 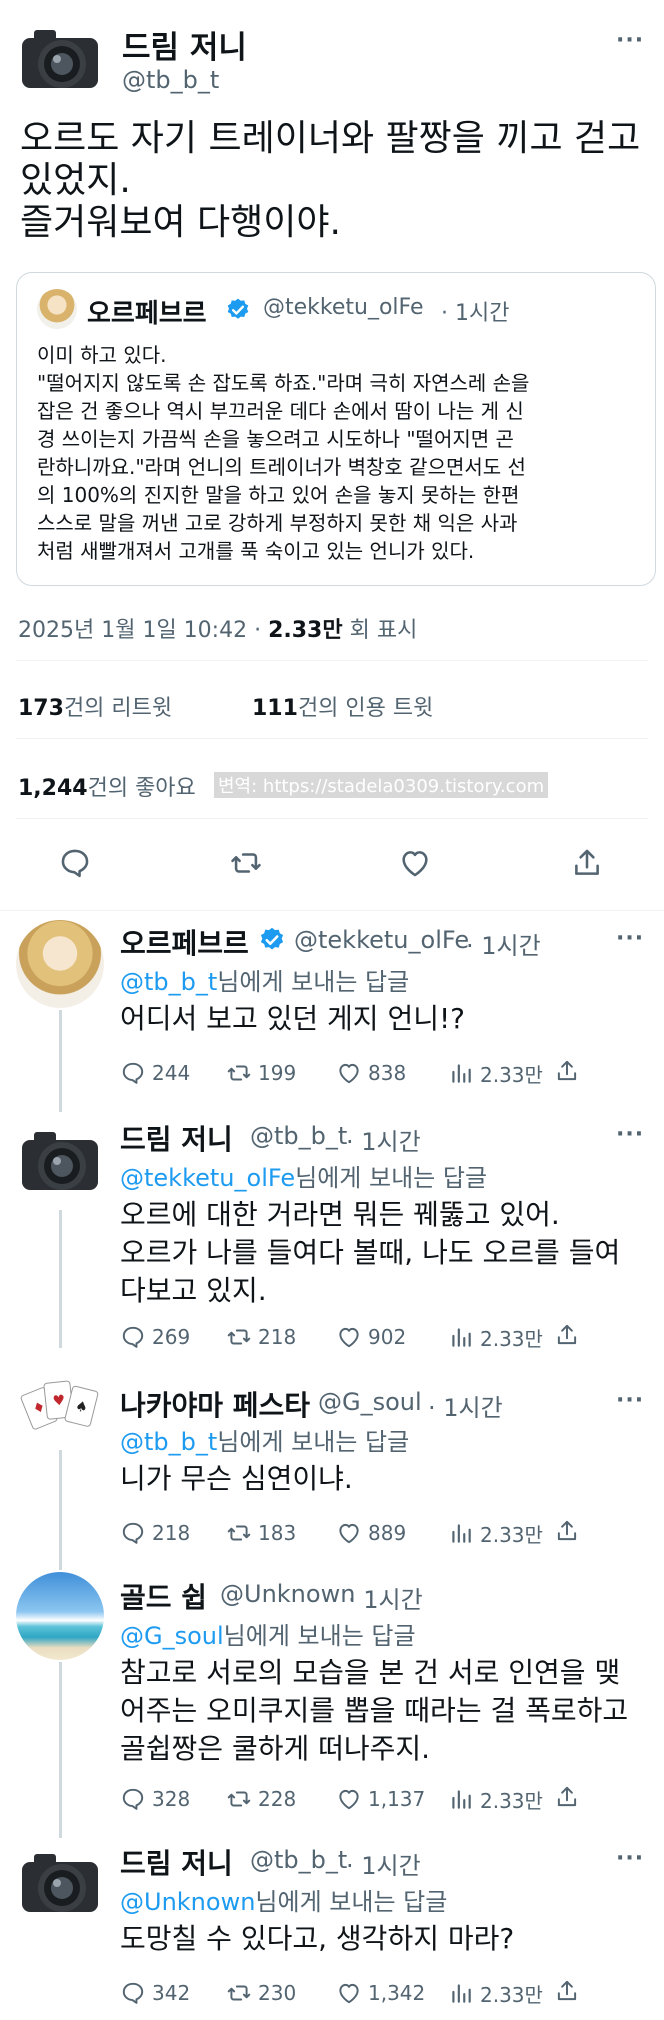 I want to click on quote-line: 처럼 새빨개져서 고개를 푹 숙이고 있는 언니가 있다., so click(x=256, y=551).